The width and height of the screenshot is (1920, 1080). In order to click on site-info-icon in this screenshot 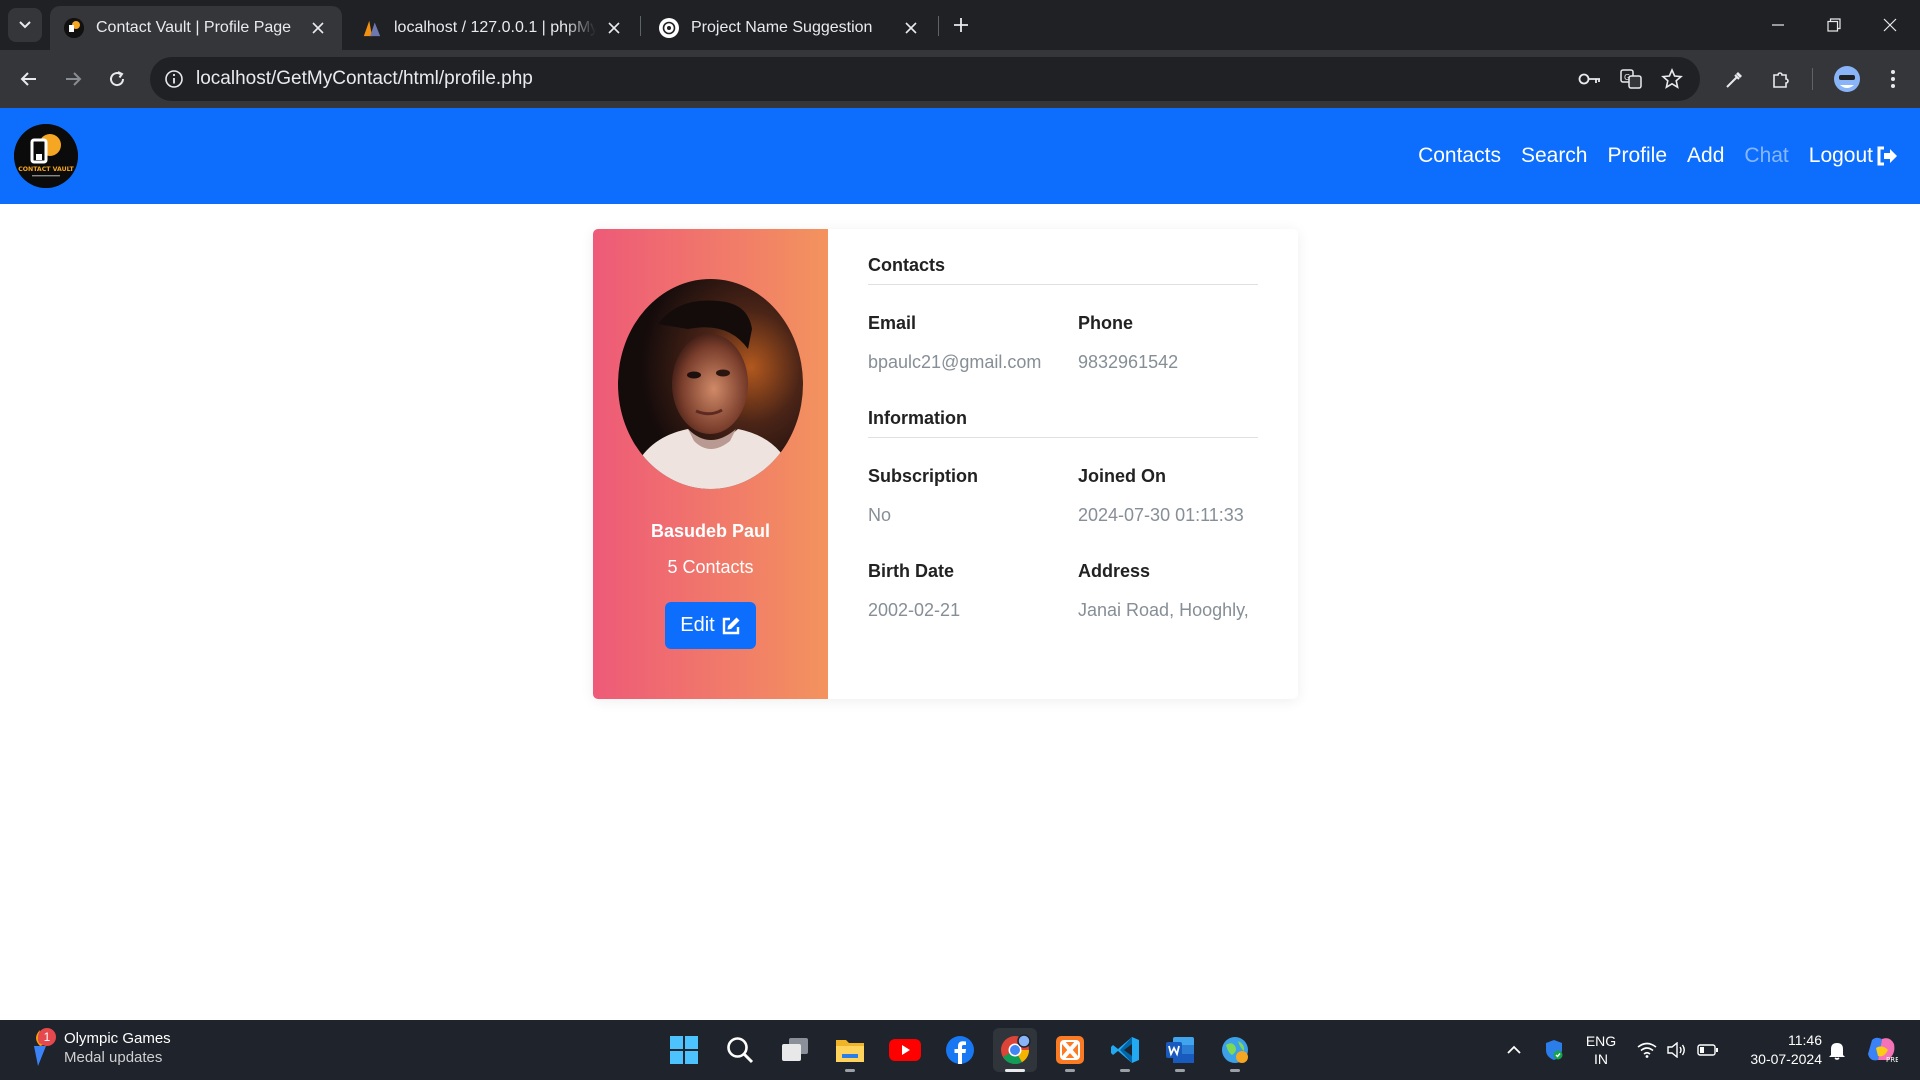, I will do `click(174, 79)`.